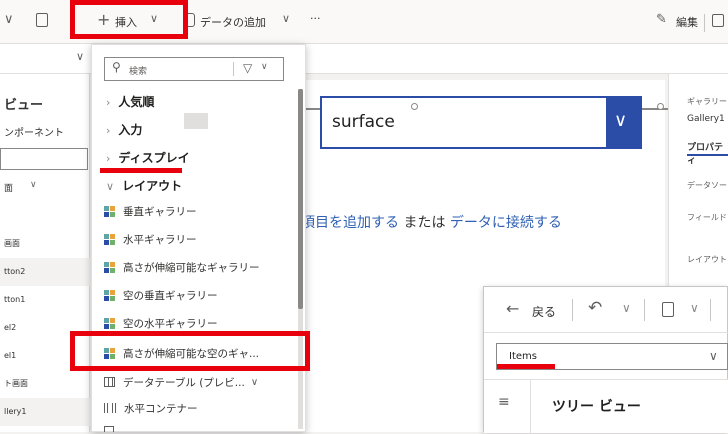 Image resolution: width=728 pixels, height=434 pixels. I want to click on share-icon, so click(718, 20).